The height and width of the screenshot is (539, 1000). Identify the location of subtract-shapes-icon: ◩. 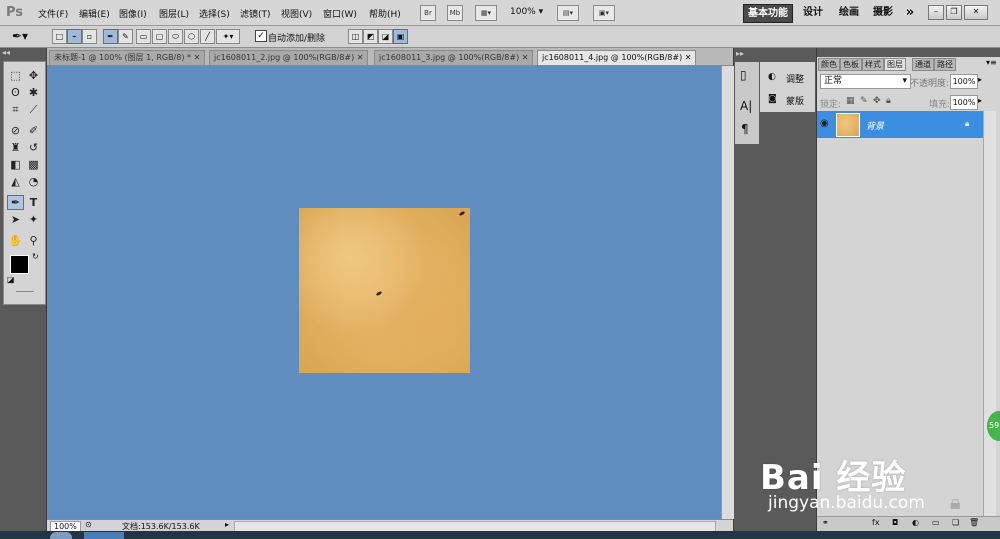
(370, 36).